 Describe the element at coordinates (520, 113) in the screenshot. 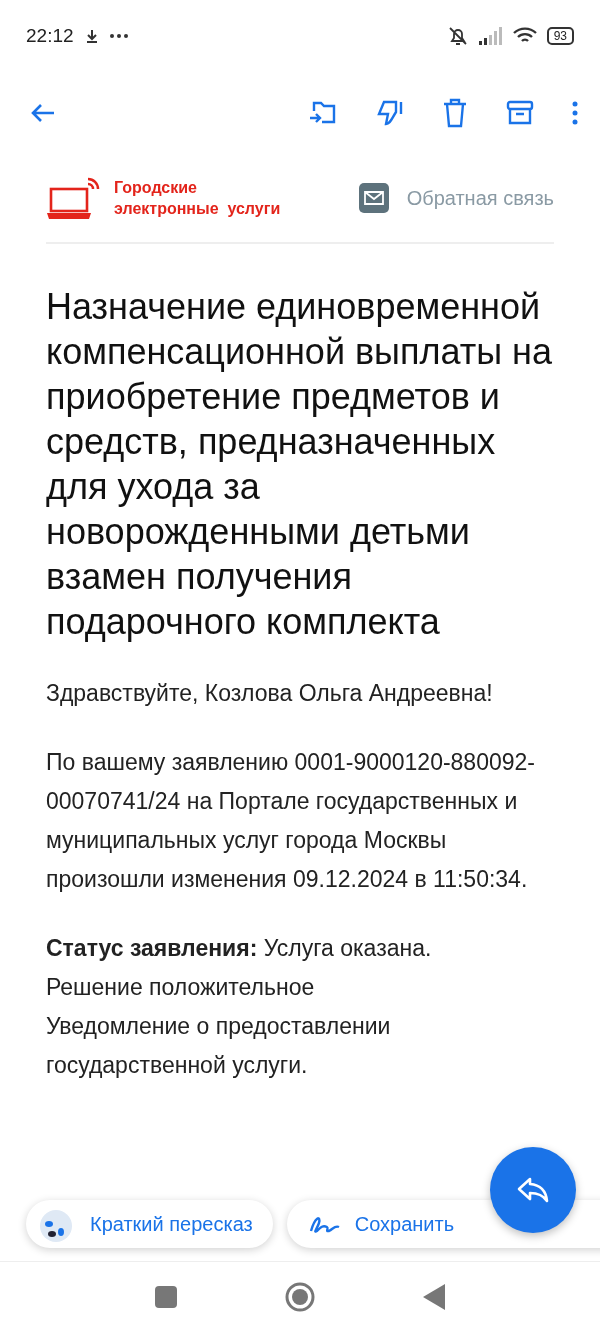

I see `archive-button` at that location.